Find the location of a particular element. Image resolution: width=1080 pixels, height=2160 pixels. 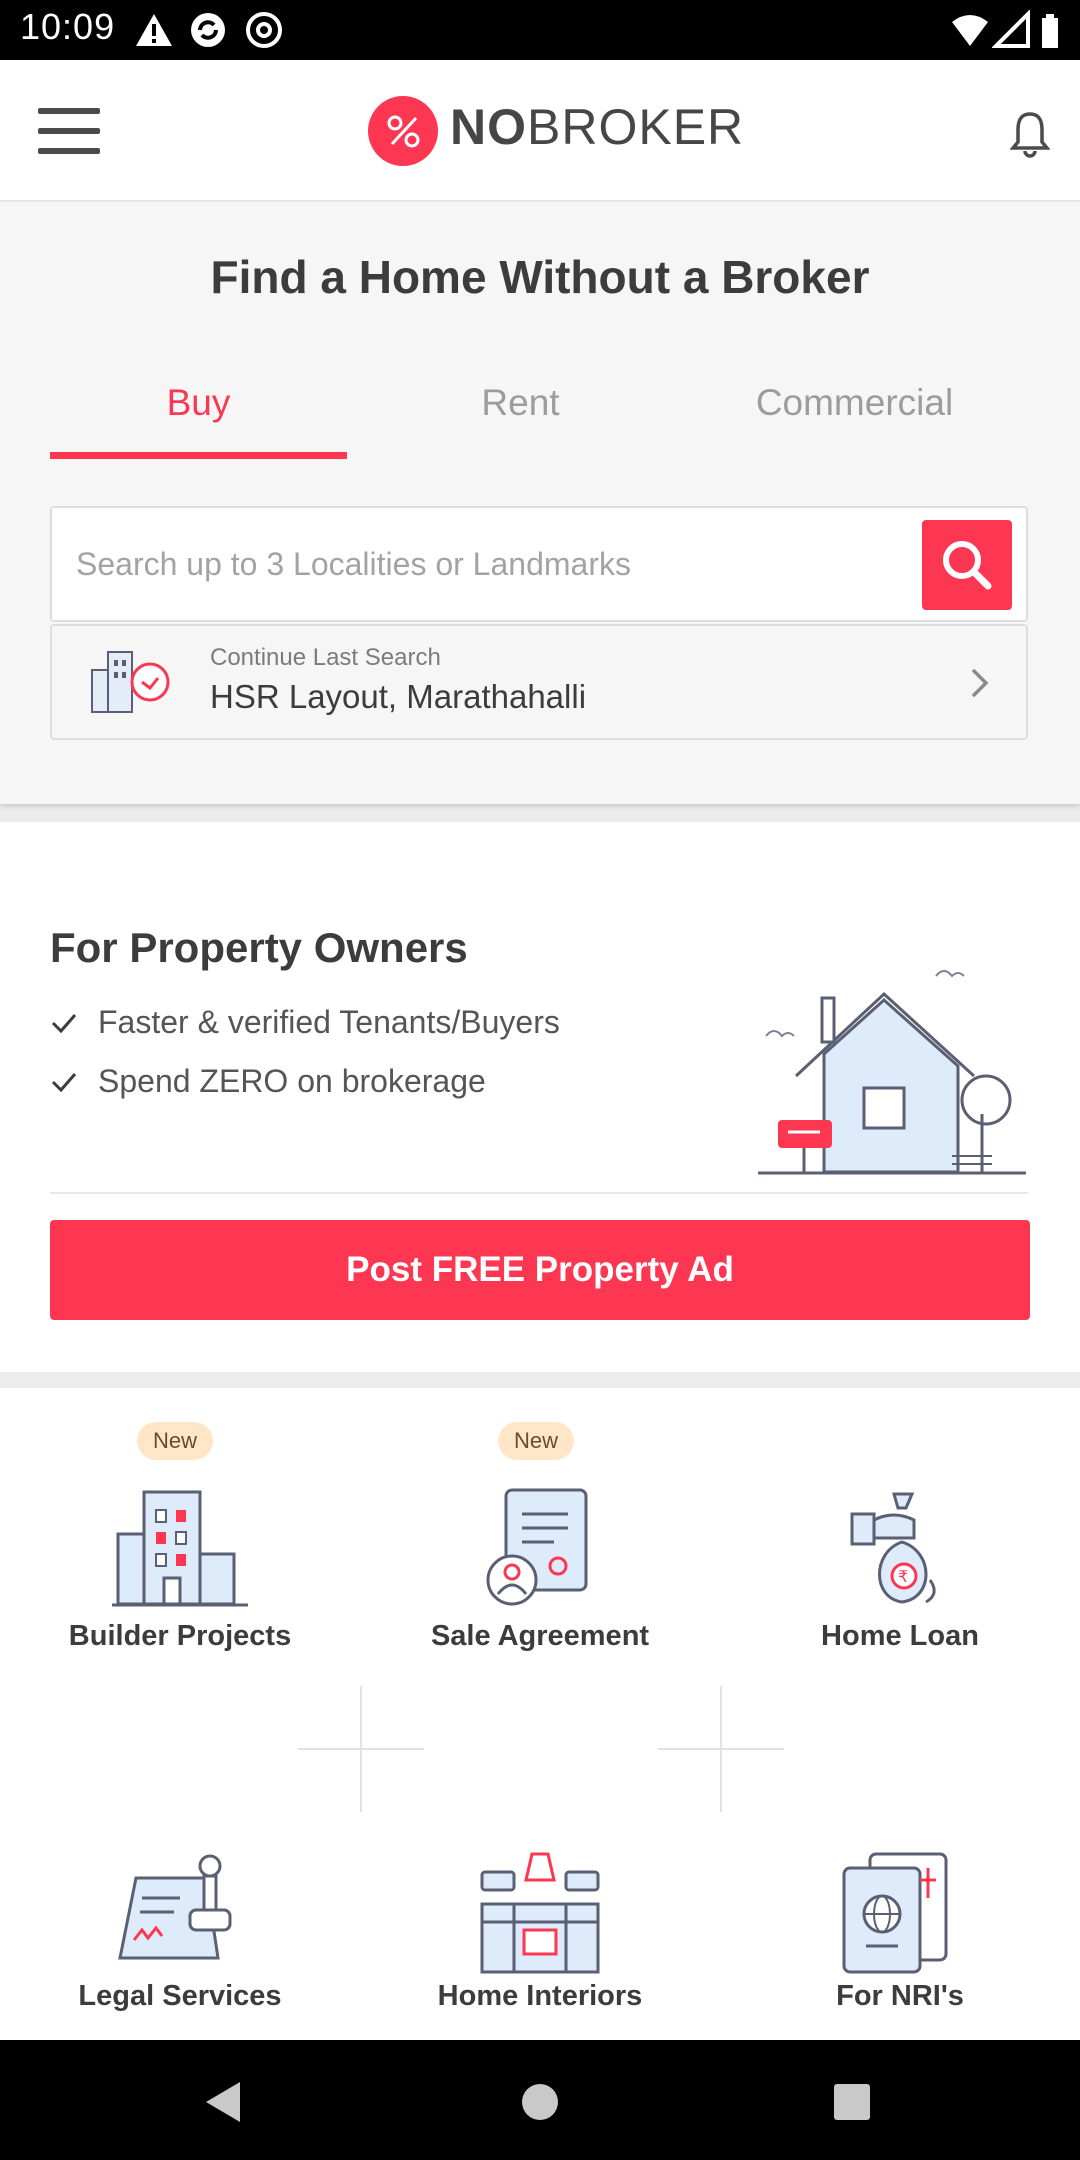

sync-icon is located at coordinates (208, 30).